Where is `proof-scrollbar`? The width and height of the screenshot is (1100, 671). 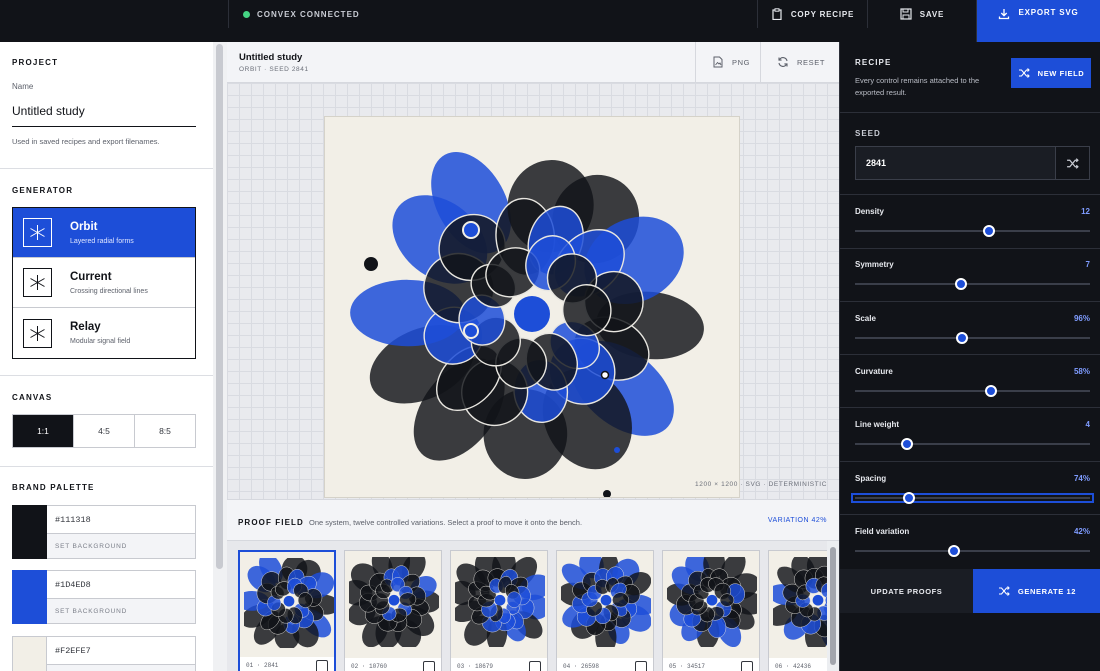
proof-scrollbar is located at coordinates (833, 606).